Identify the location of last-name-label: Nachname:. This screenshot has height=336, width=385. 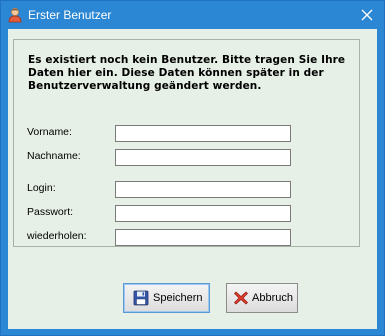
(54, 156).